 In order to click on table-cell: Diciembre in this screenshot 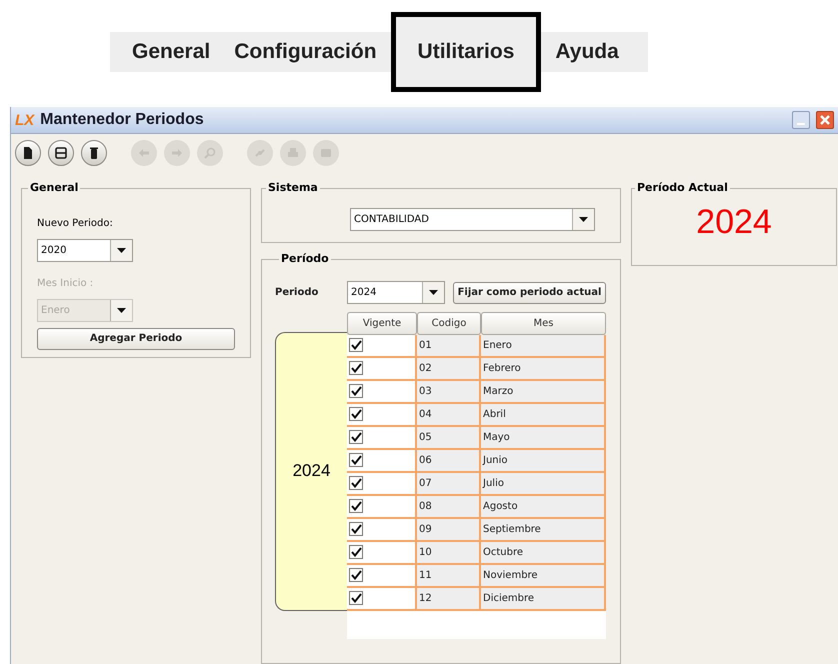, I will do `click(543, 598)`.